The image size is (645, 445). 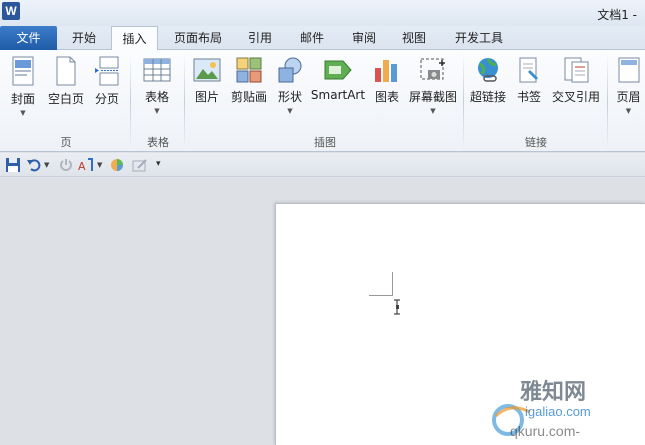 What do you see at coordinates (528, 97) in the screenshot?
I see `bookmark-label: 书签` at bounding box center [528, 97].